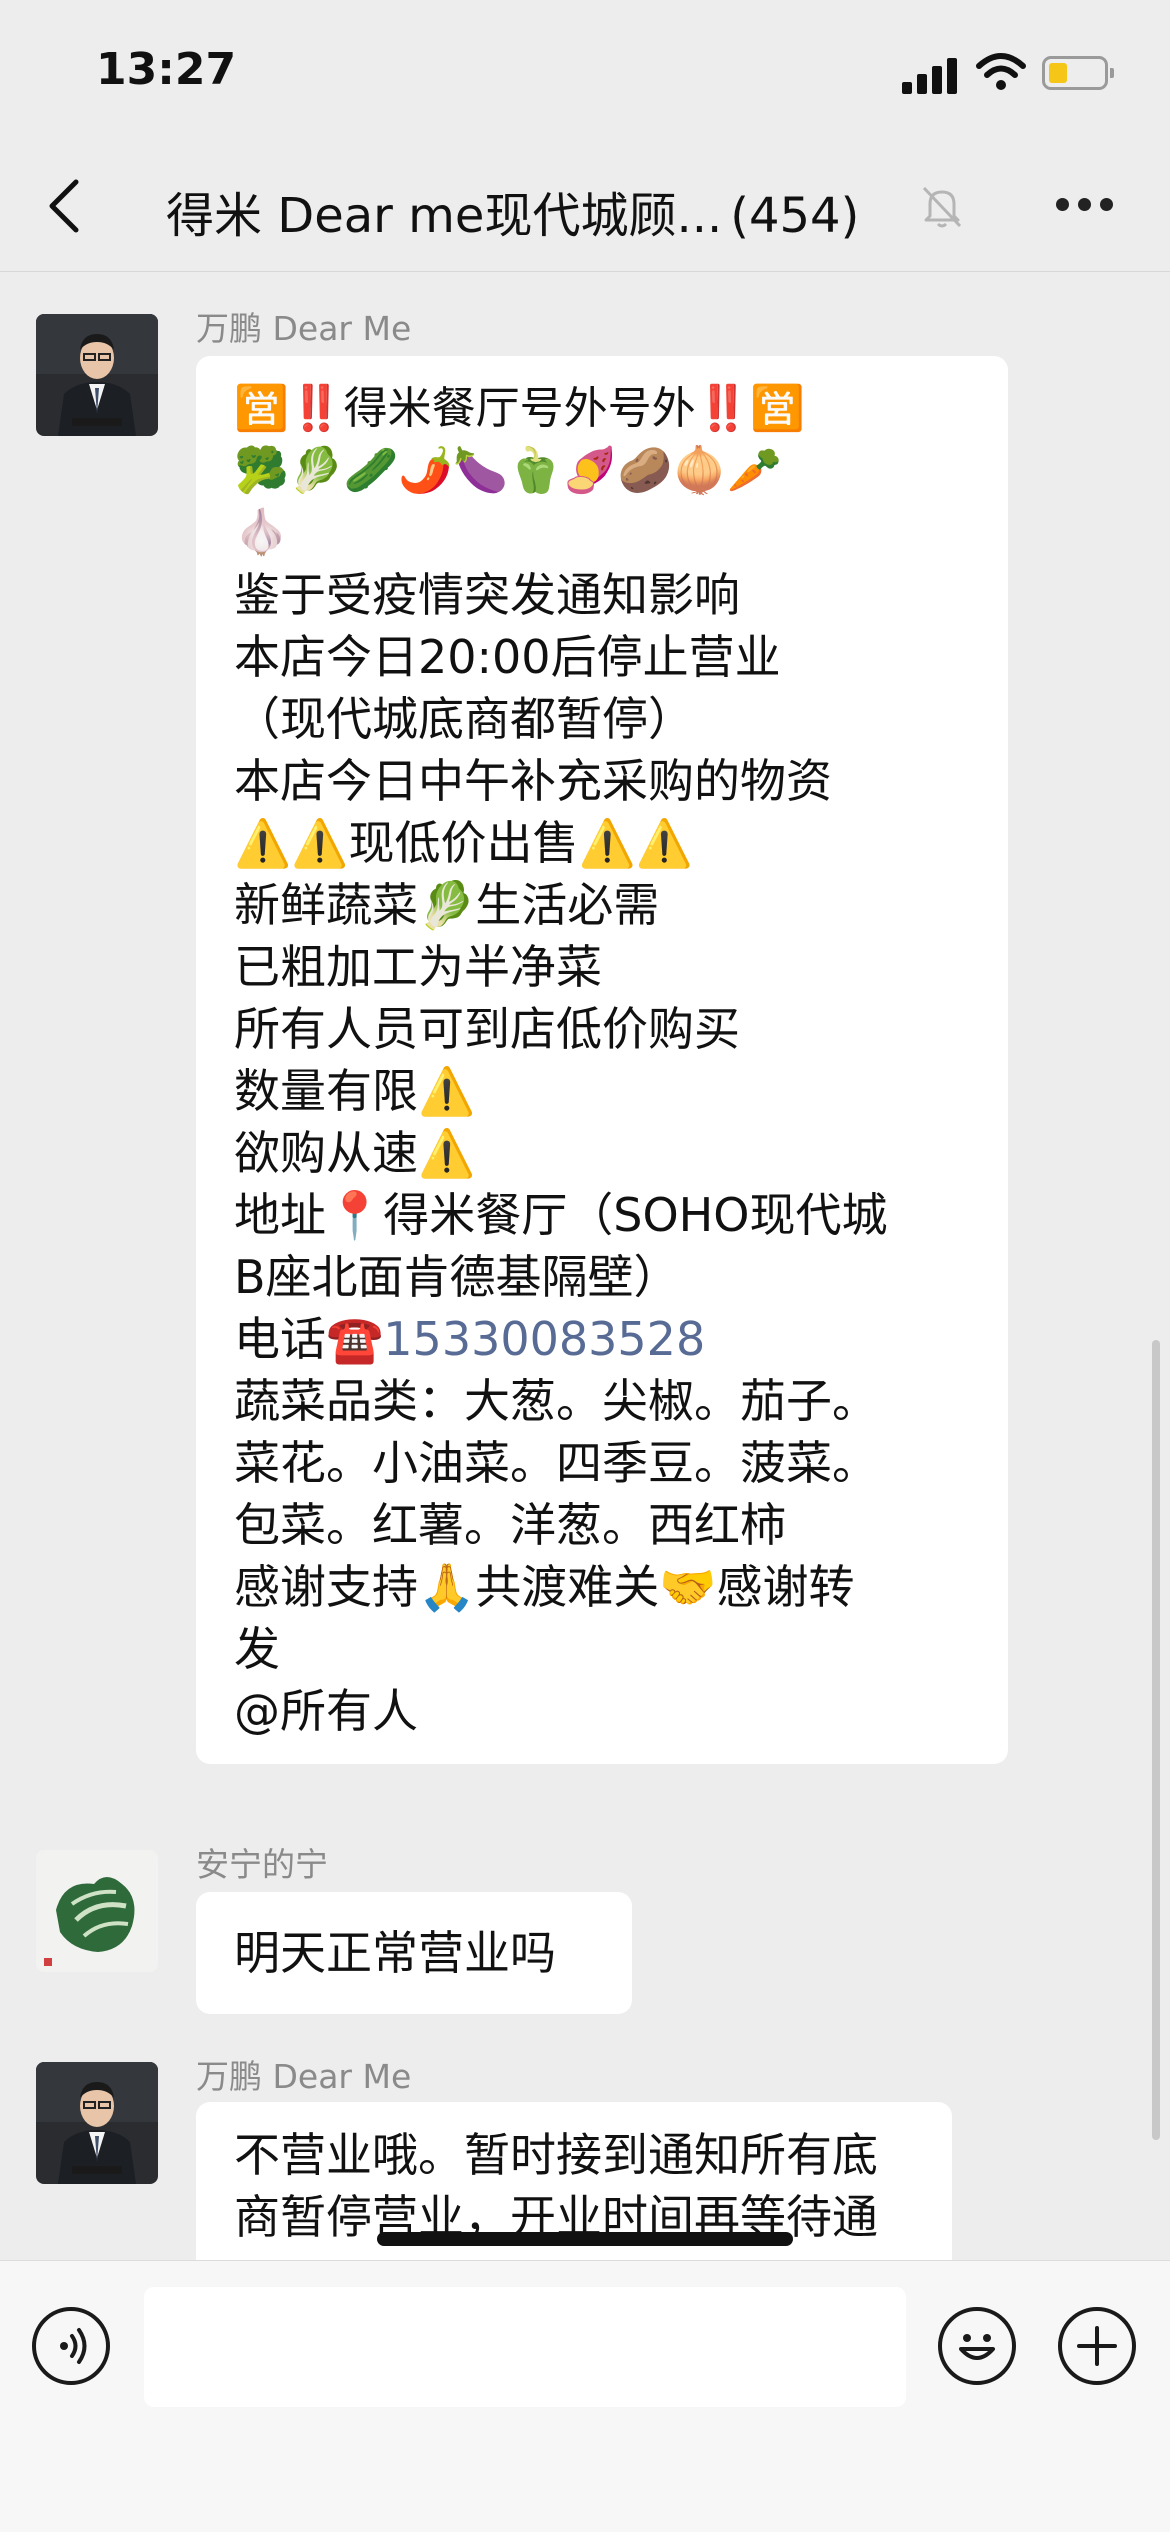 The width and height of the screenshot is (1170, 2532). Describe the element at coordinates (508, 470) in the screenshot. I see `message-line: 🥦🥬🥒🌶️🍆🫑🍠🥔🧅🥕` at that location.